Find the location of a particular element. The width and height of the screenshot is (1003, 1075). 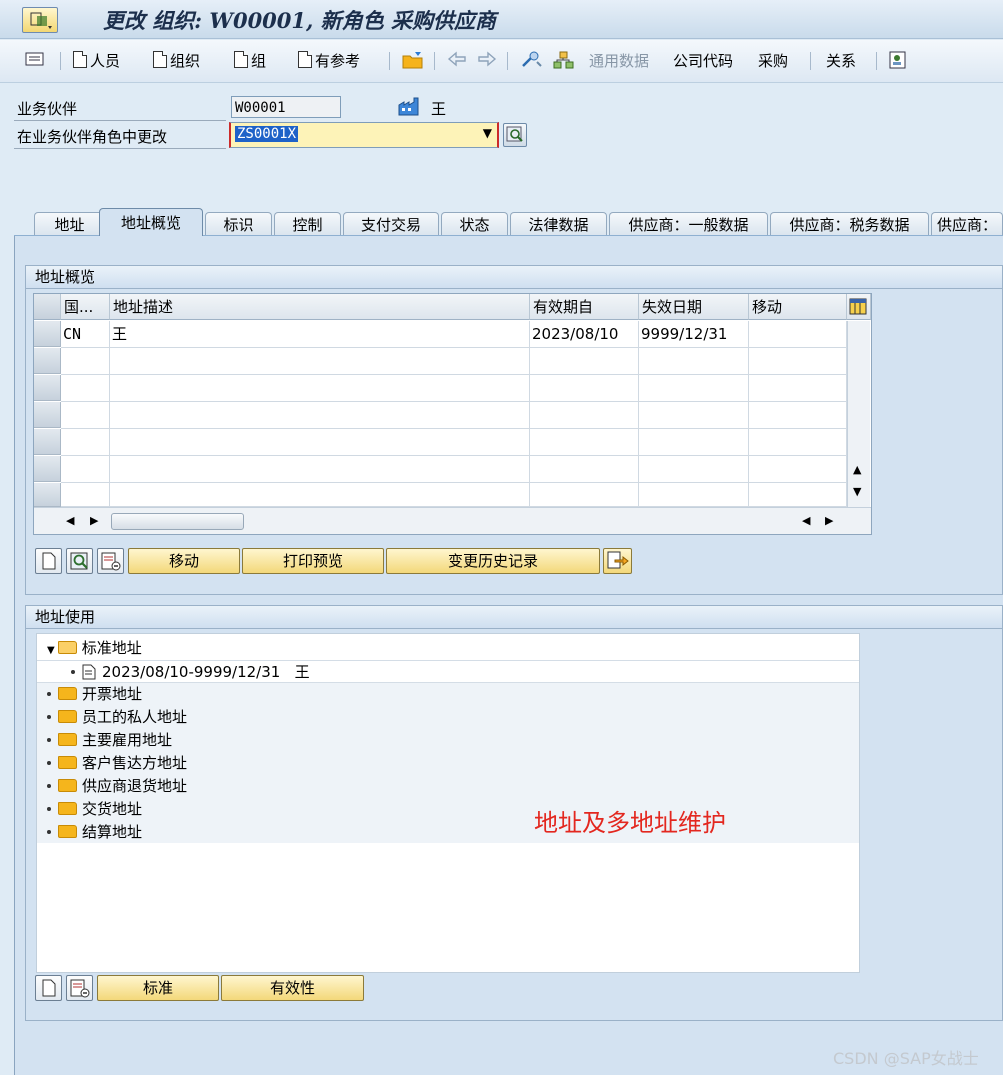

with-reference-button: 有参考 is located at coordinates (329, 61).